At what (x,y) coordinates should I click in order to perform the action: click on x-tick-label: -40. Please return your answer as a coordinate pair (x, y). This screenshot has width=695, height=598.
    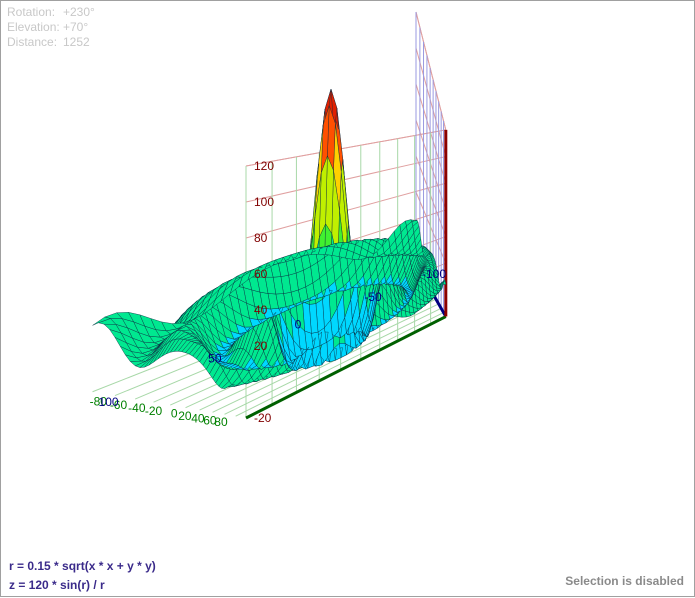
    Looking at the image, I should click on (137, 408).